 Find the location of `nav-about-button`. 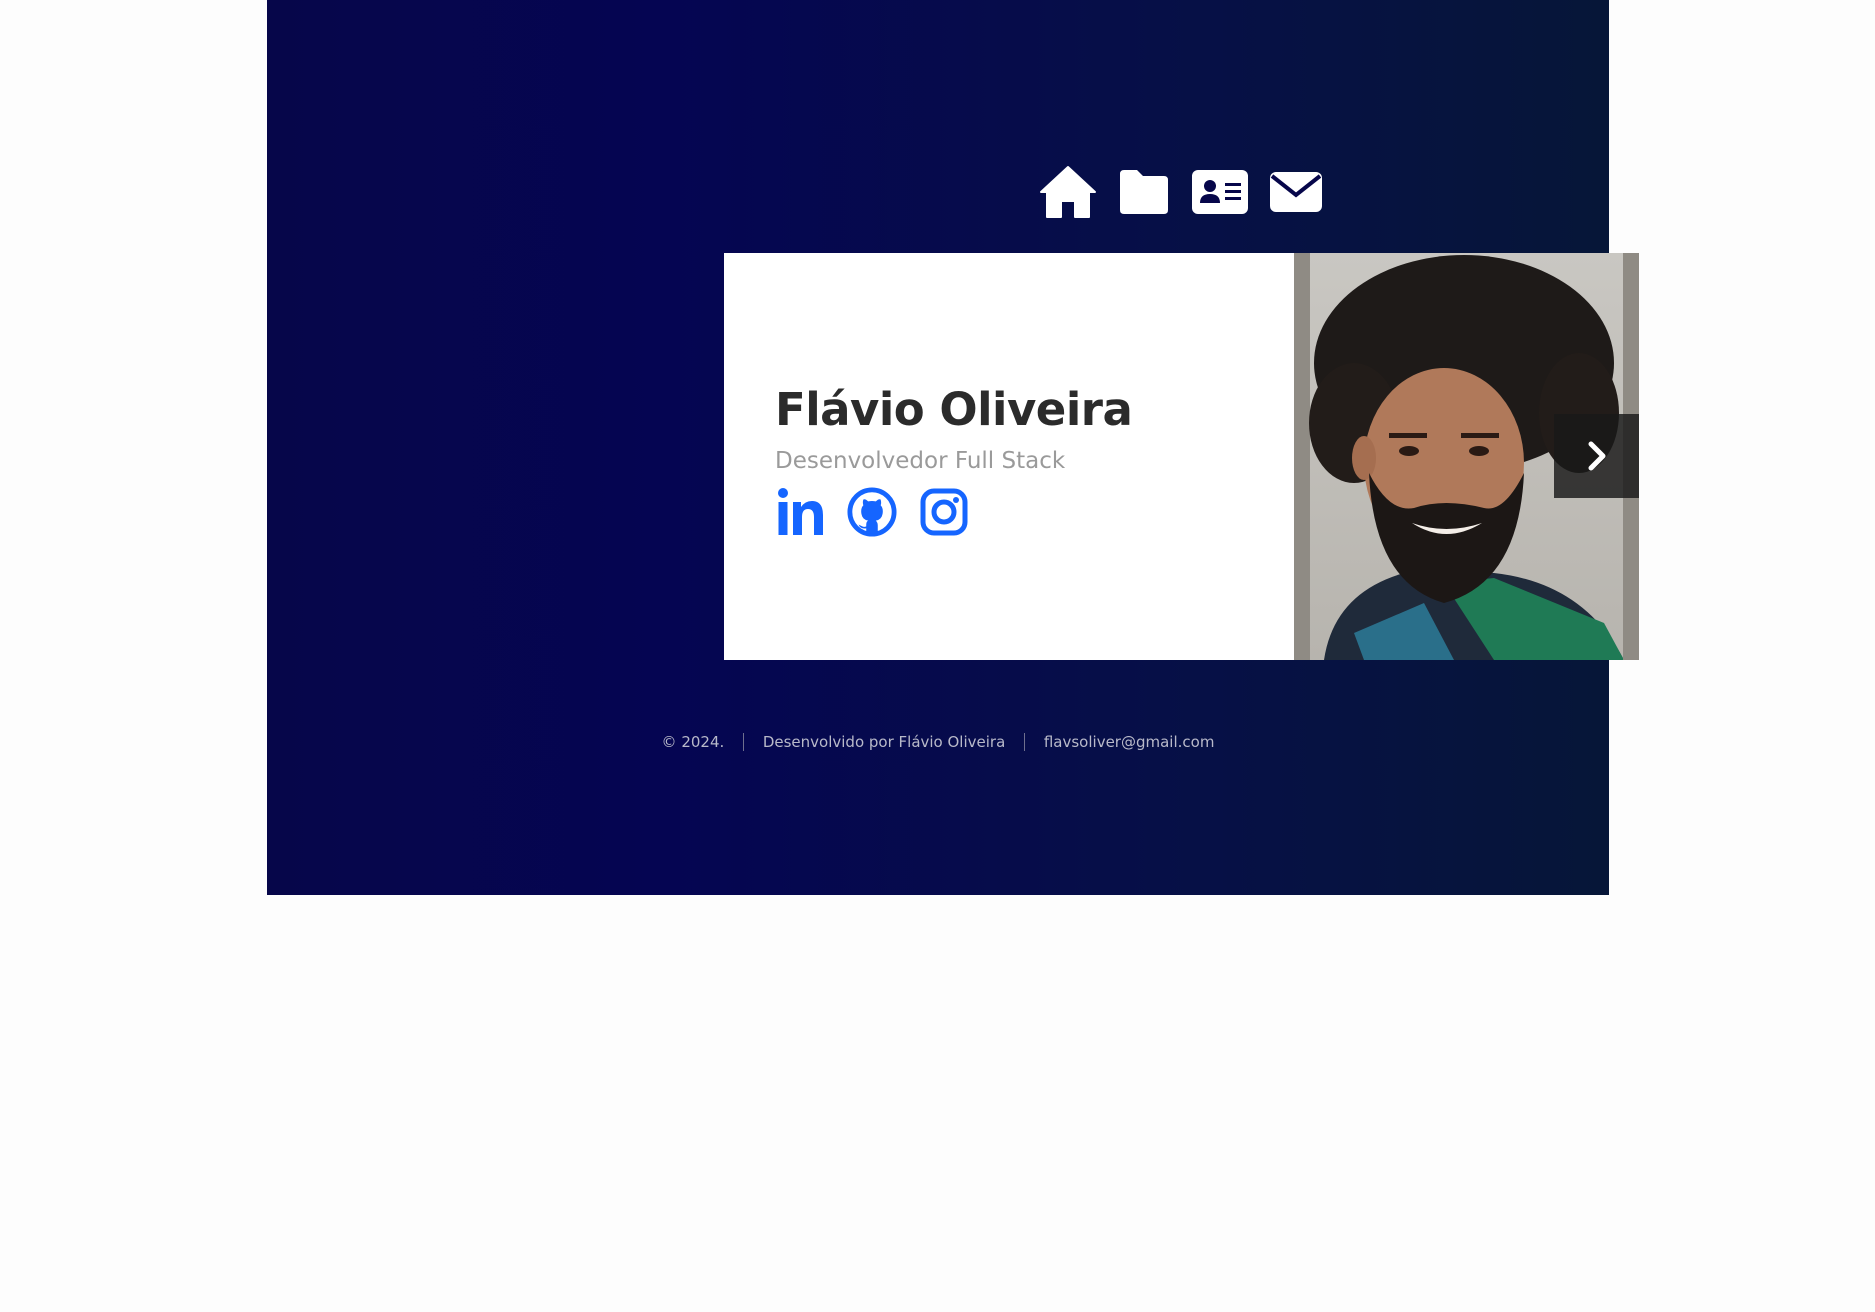

nav-about-button is located at coordinates (1220, 192).